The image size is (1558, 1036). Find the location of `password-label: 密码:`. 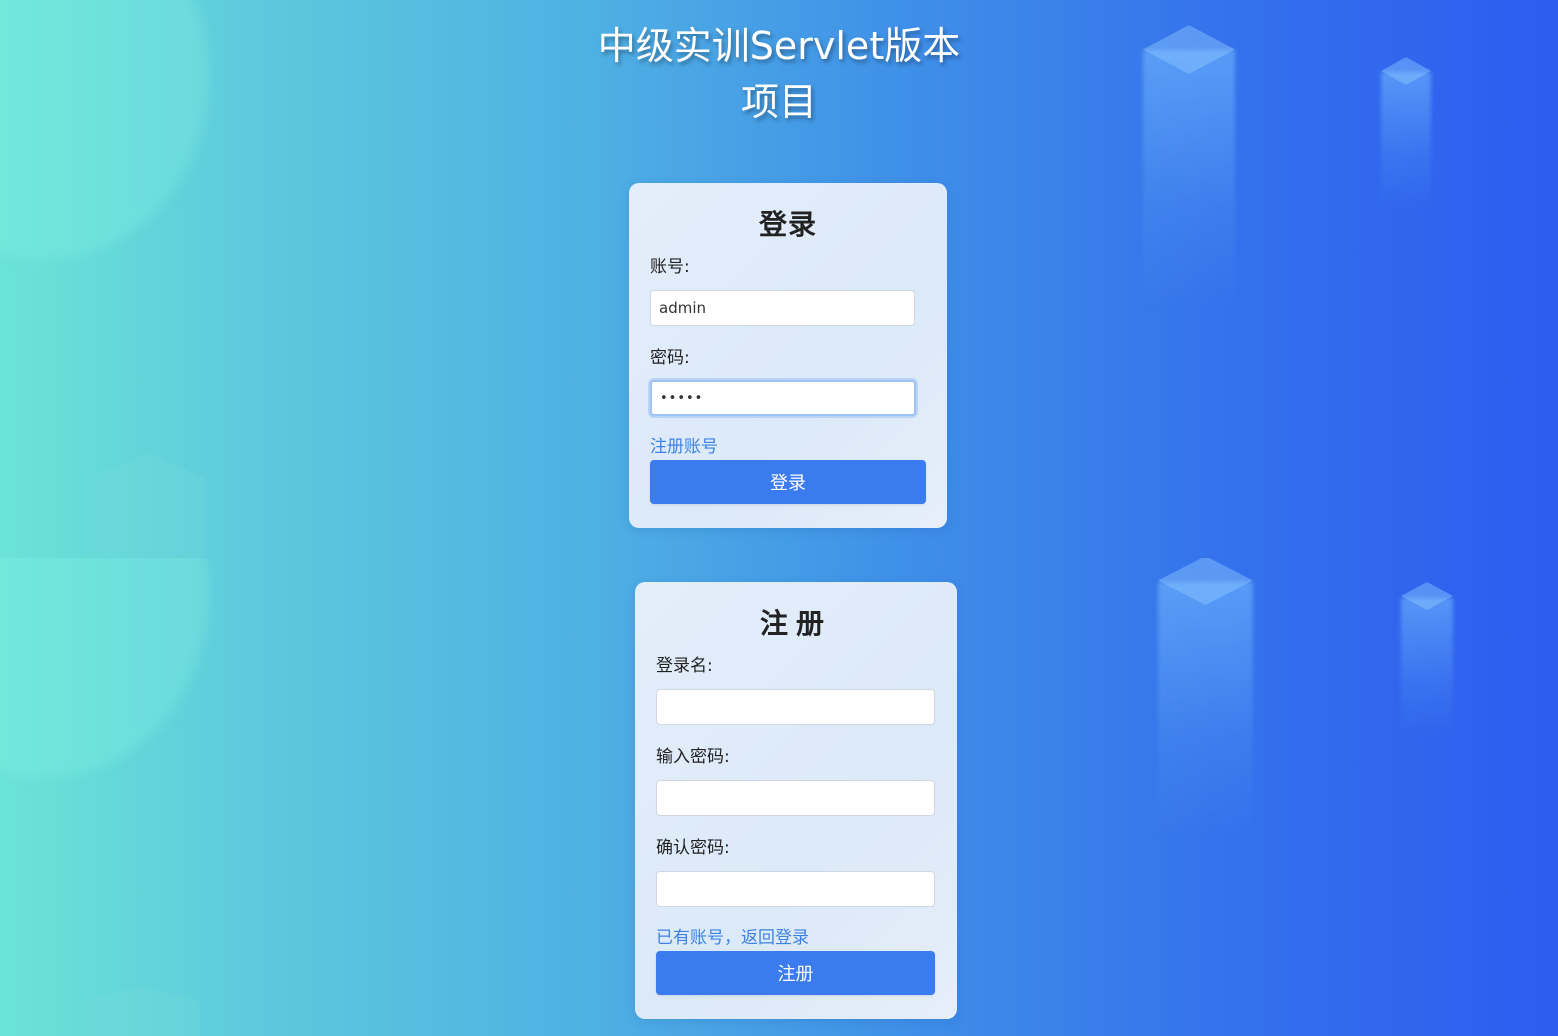

password-label: 密码: is located at coordinates (670, 358).